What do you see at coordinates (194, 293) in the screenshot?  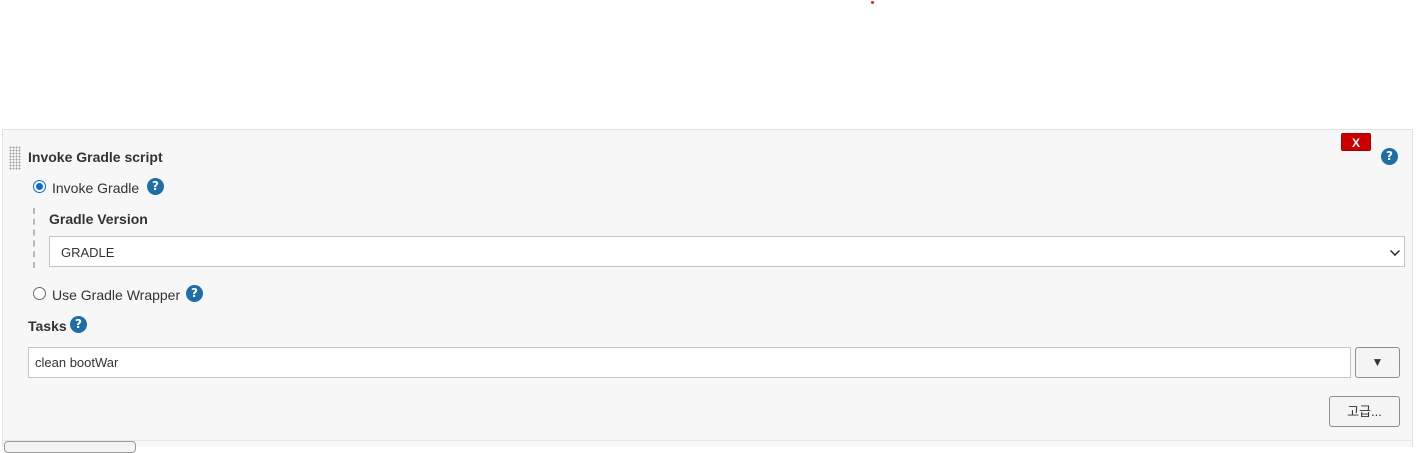 I see `use-gradle-wrapper-help-icon: ?` at bounding box center [194, 293].